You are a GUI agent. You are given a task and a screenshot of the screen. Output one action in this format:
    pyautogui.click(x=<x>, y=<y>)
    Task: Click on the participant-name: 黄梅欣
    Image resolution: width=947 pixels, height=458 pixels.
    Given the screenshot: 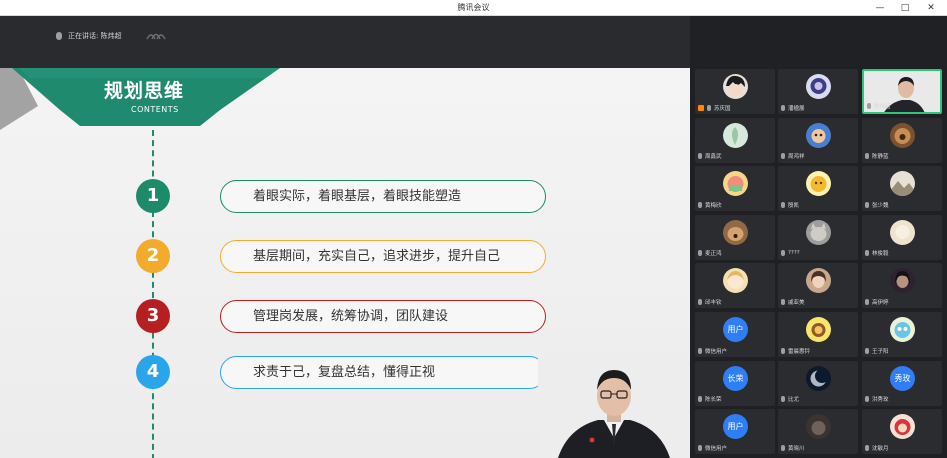 What is the action you would take?
    pyautogui.click(x=710, y=204)
    